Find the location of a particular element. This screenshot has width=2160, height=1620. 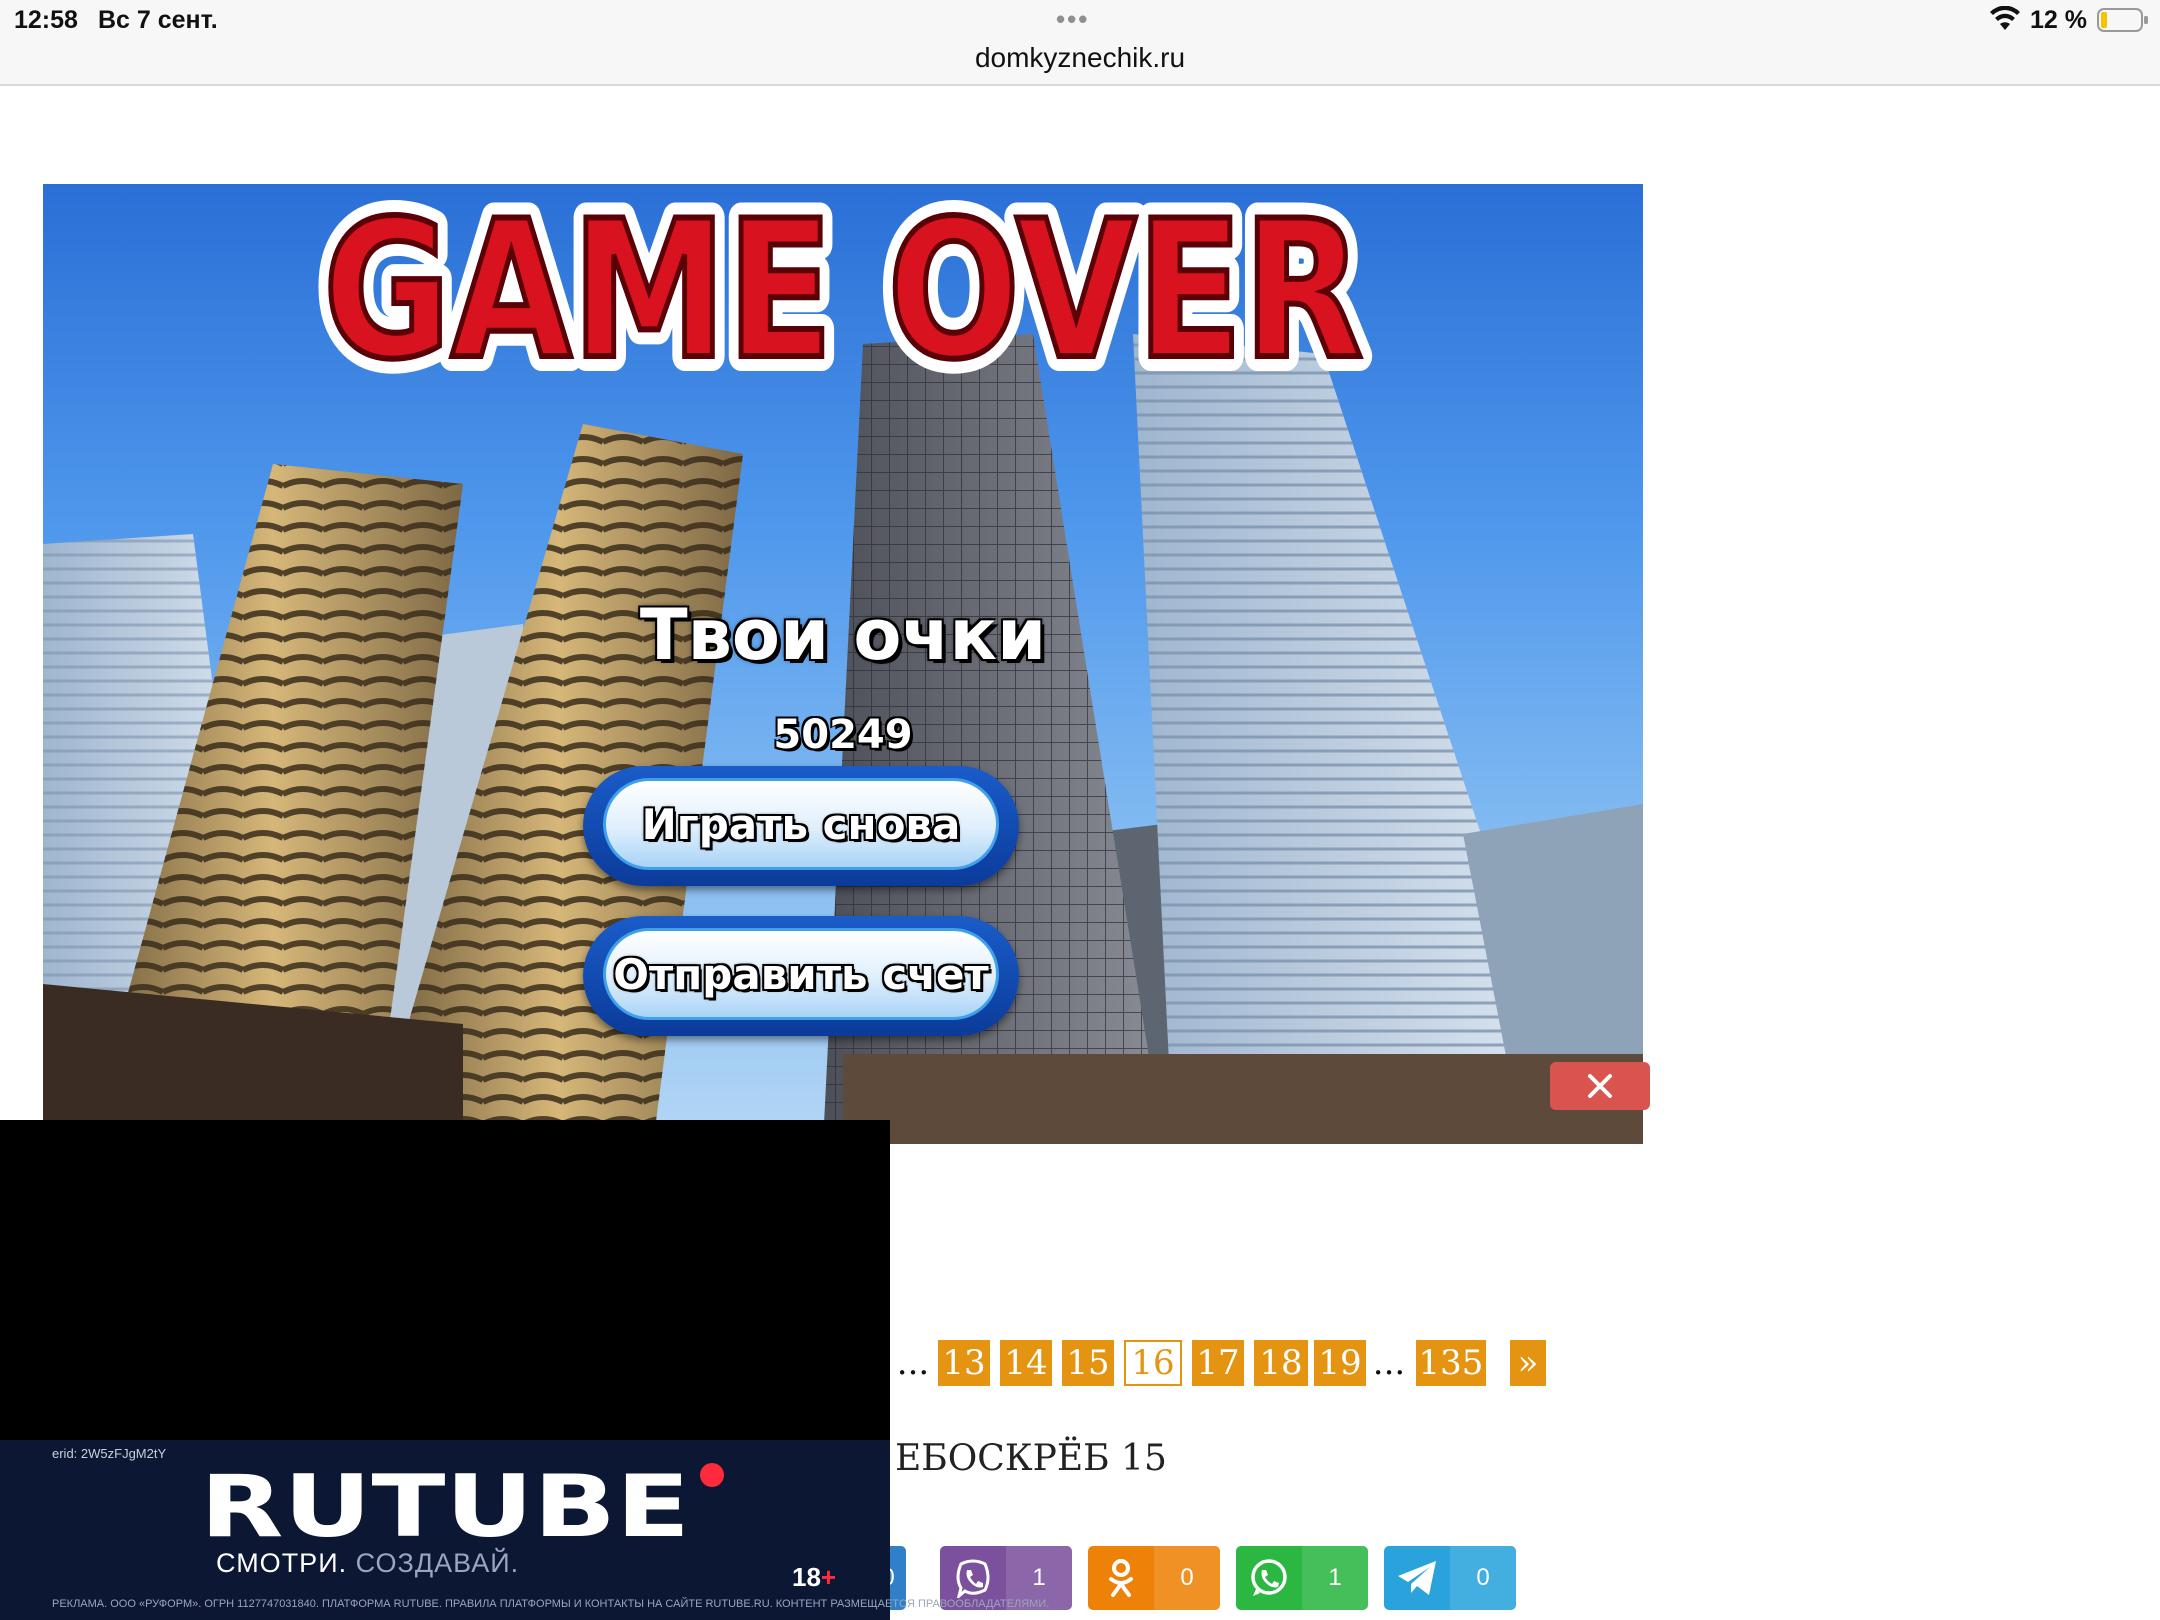

rutube-logo: RUTUBE is located at coordinates (462, 1502).